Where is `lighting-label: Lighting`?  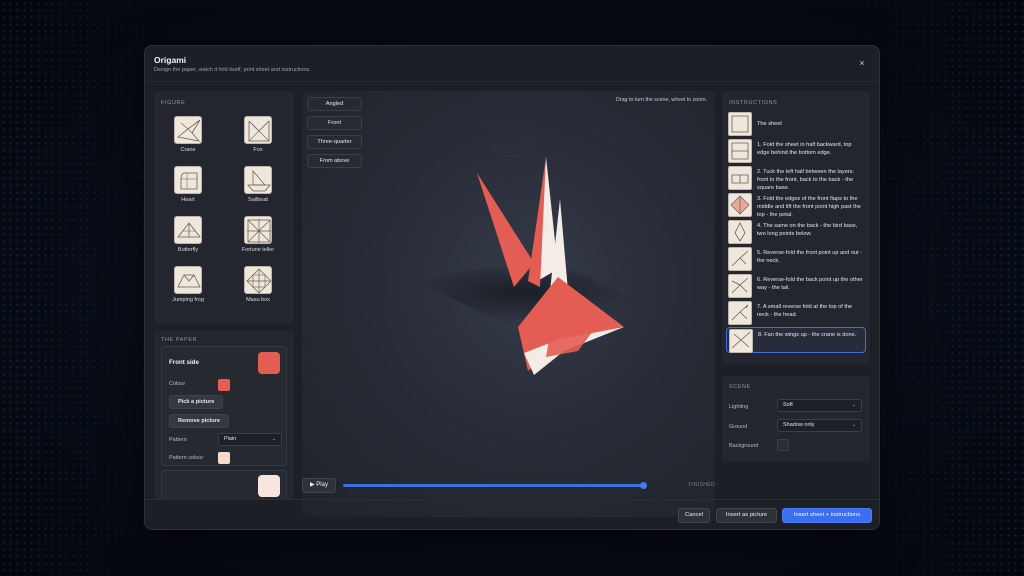
lighting-label: Lighting is located at coordinates (739, 407).